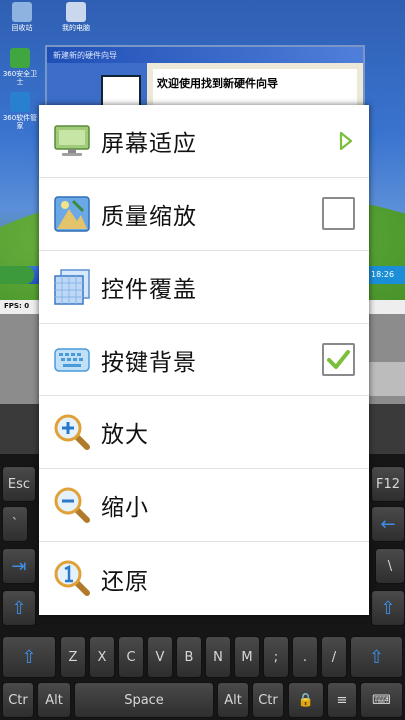 This screenshot has width=405, height=720. I want to click on shield-icon, so click(20, 58).